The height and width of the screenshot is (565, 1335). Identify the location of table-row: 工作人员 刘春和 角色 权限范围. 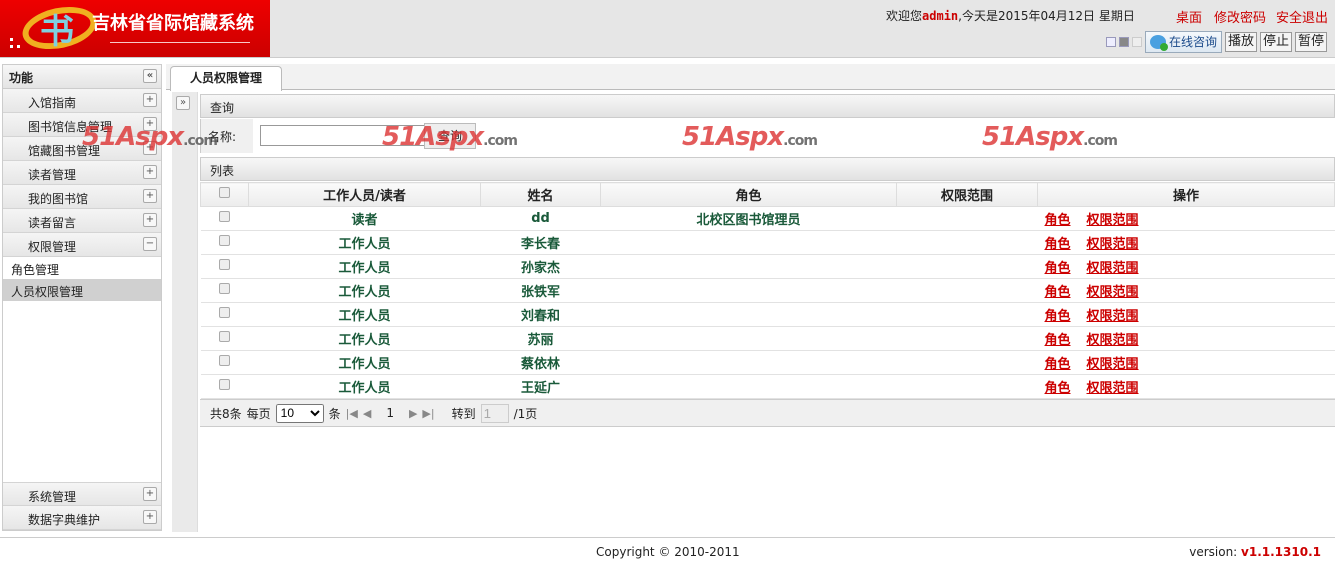
(767, 314).